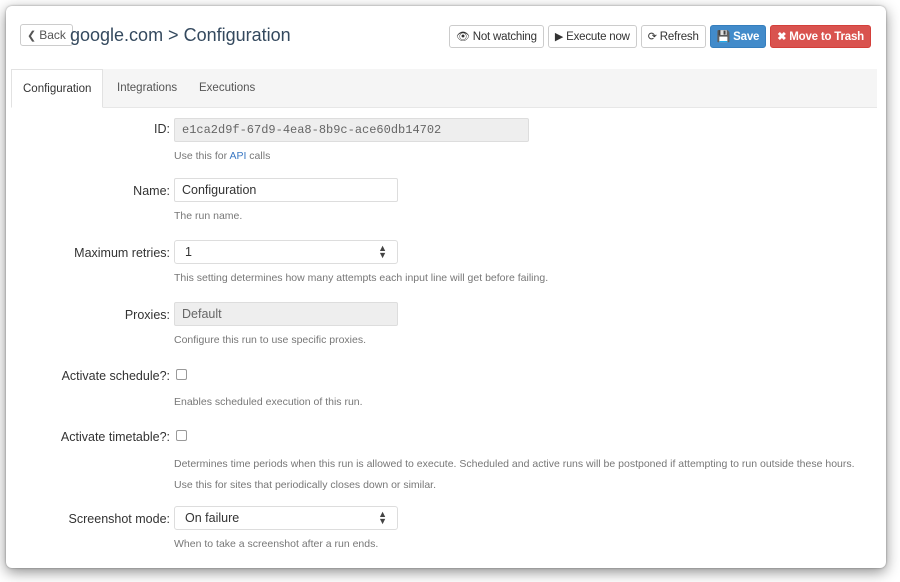 This screenshot has height=582, width=900. I want to click on move-to-trash-label: Move to Trash, so click(826, 36).